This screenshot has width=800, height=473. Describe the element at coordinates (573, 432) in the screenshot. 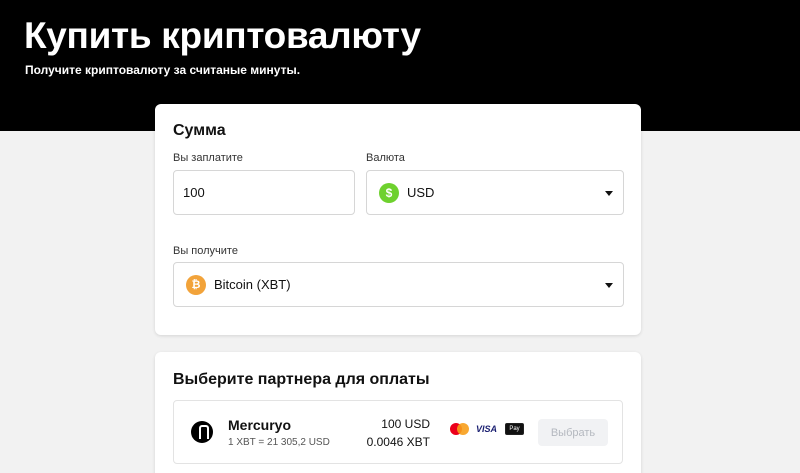

I see `select-provider-button: Выбрать` at that location.